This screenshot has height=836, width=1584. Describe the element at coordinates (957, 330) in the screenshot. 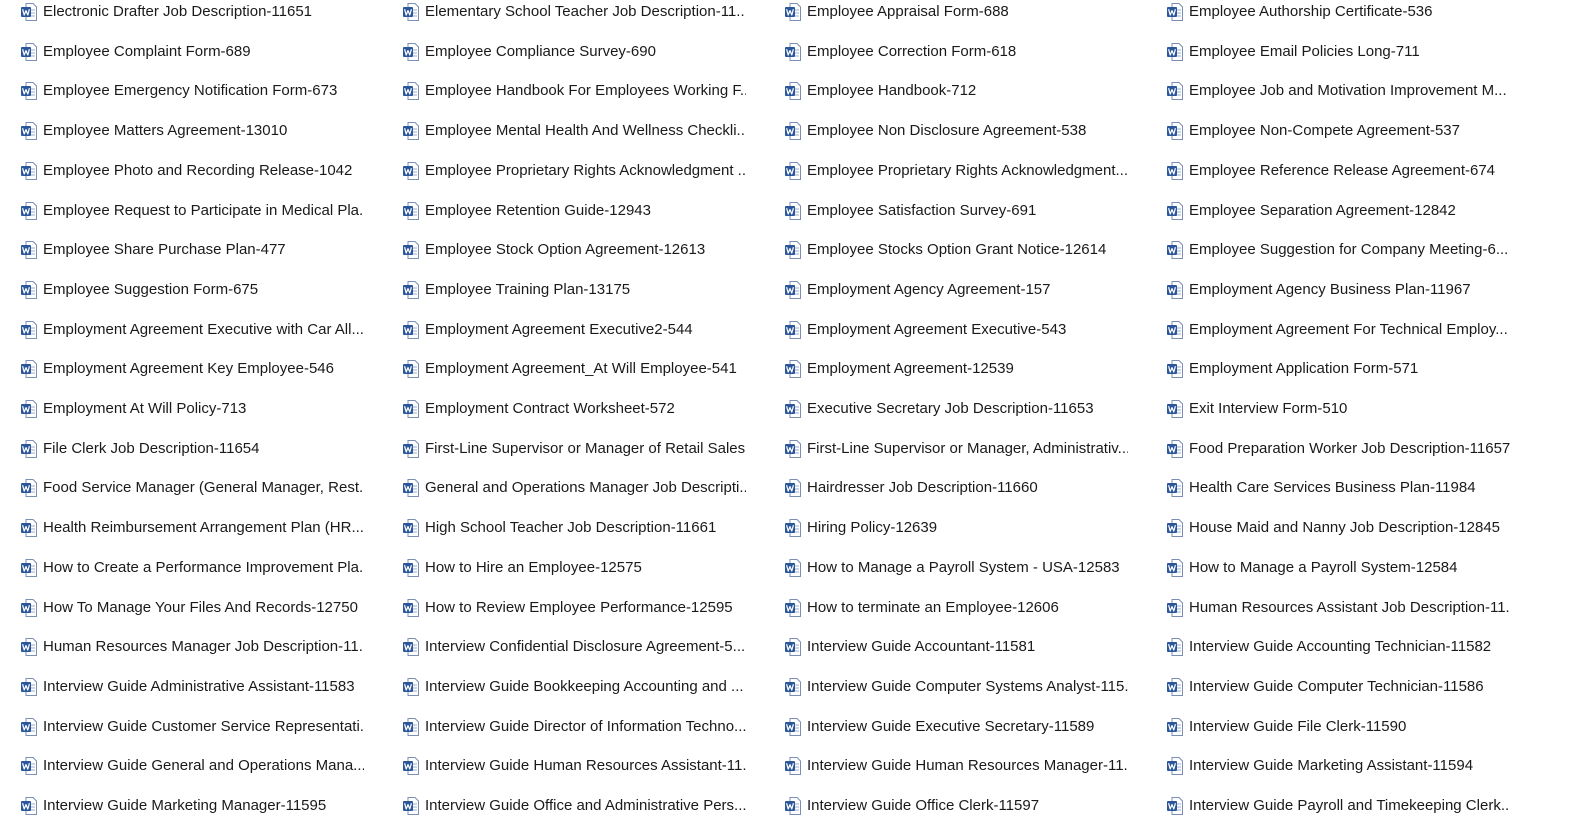

I see `file-item: Employment Agreement Executive-543` at that location.